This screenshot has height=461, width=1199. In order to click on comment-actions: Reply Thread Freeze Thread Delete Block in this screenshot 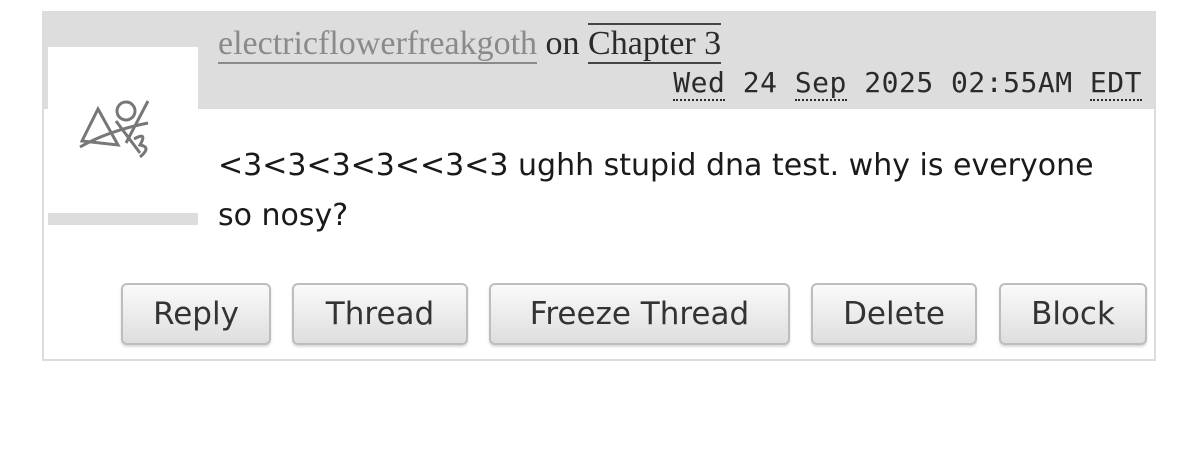, I will do `click(599, 315)`.